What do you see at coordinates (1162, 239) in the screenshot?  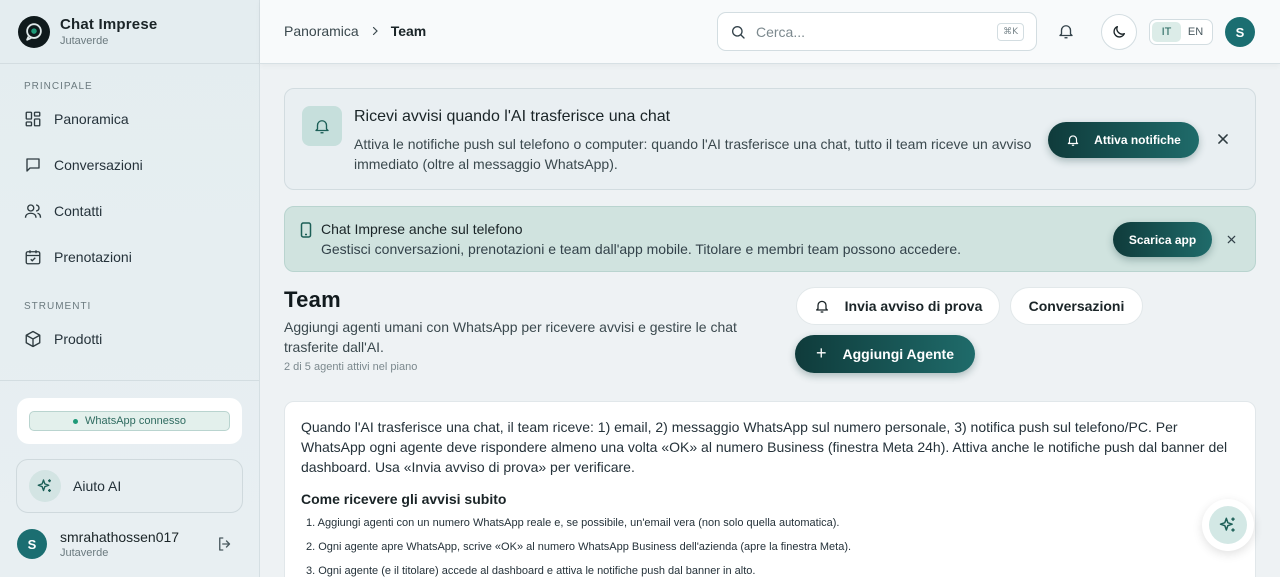 I see `download-app-button: Scarica app` at bounding box center [1162, 239].